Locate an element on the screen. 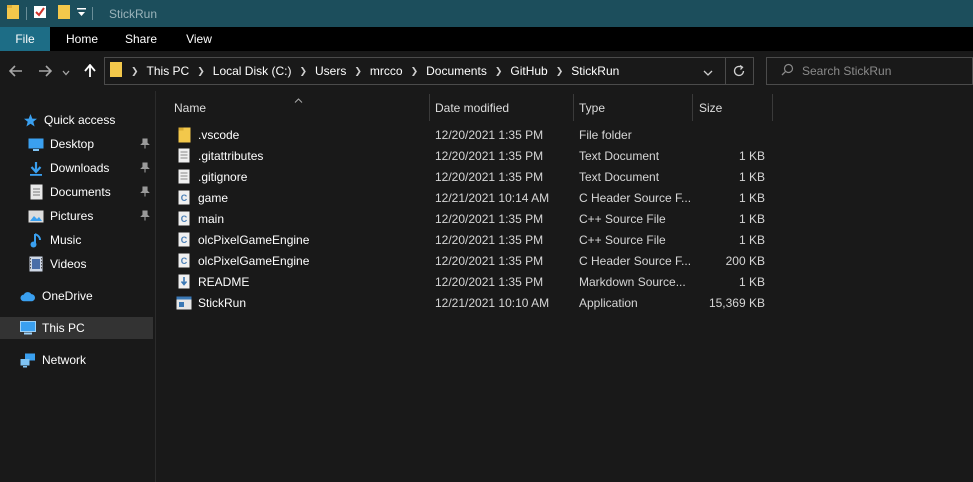 This screenshot has height=482, width=973. cloud-icon is located at coordinates (28, 296).